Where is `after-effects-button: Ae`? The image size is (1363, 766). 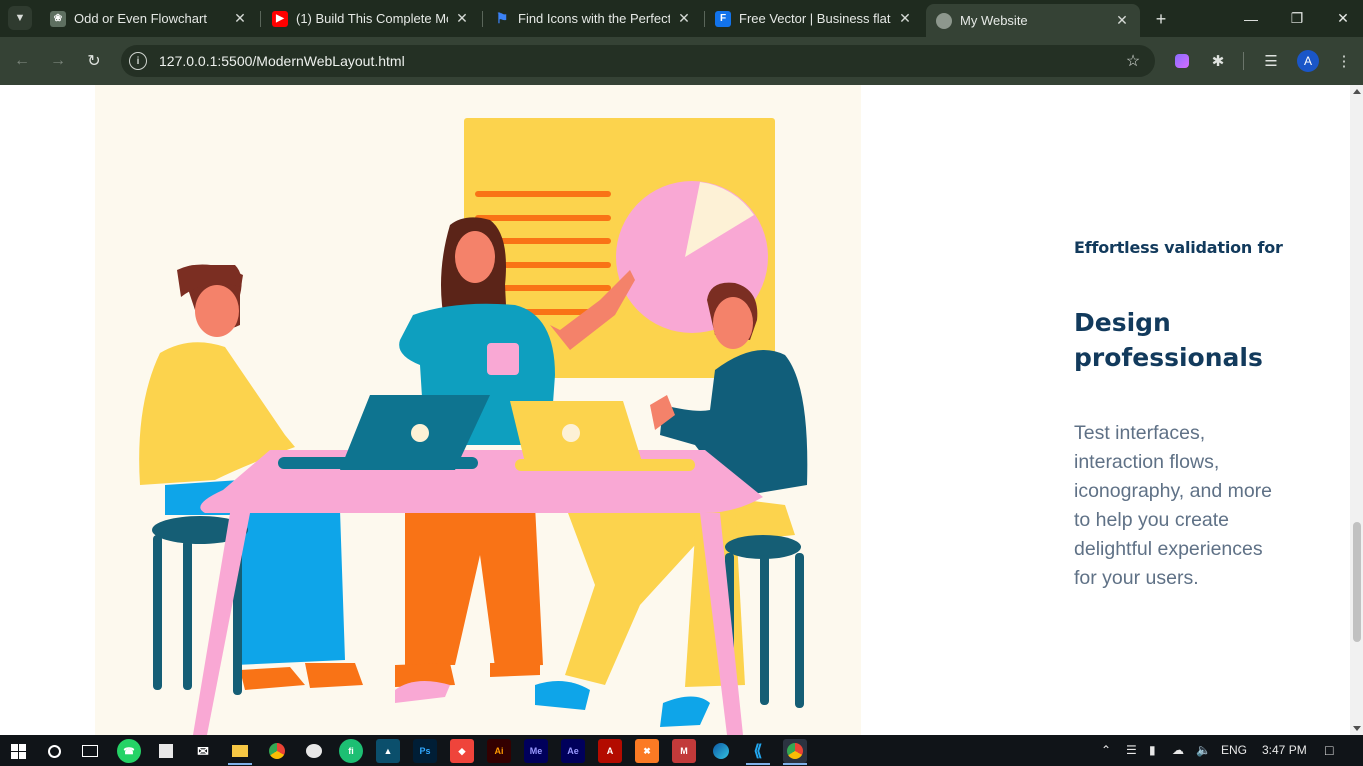
after-effects-button: Ae is located at coordinates (573, 751).